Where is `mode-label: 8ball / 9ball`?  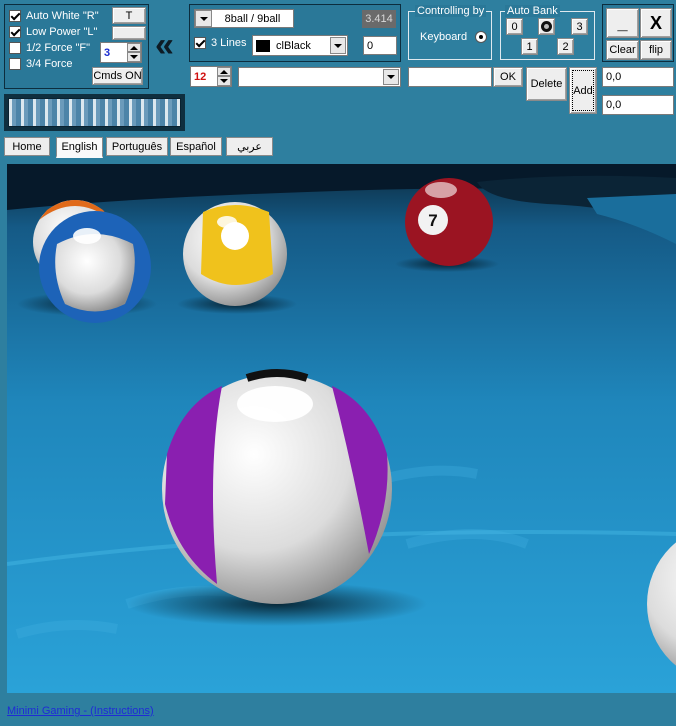 mode-label: 8ball / 9ball is located at coordinates (252, 18).